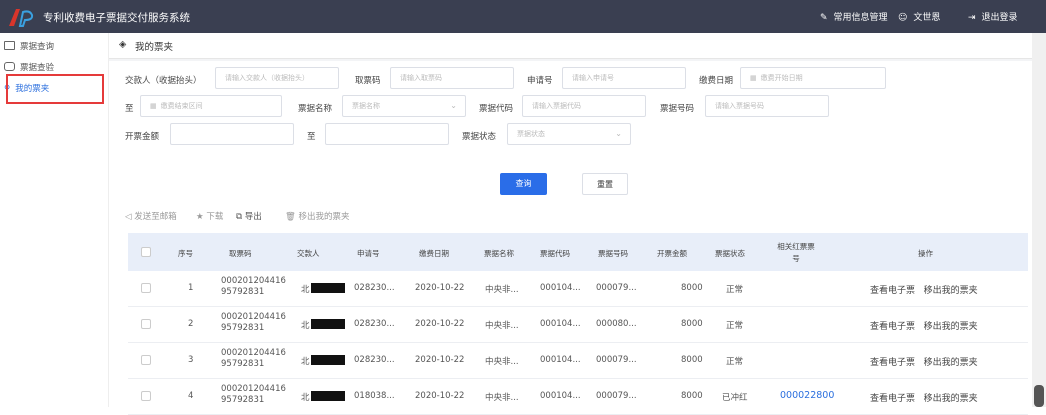  I want to click on verify-icon, so click(9, 66).